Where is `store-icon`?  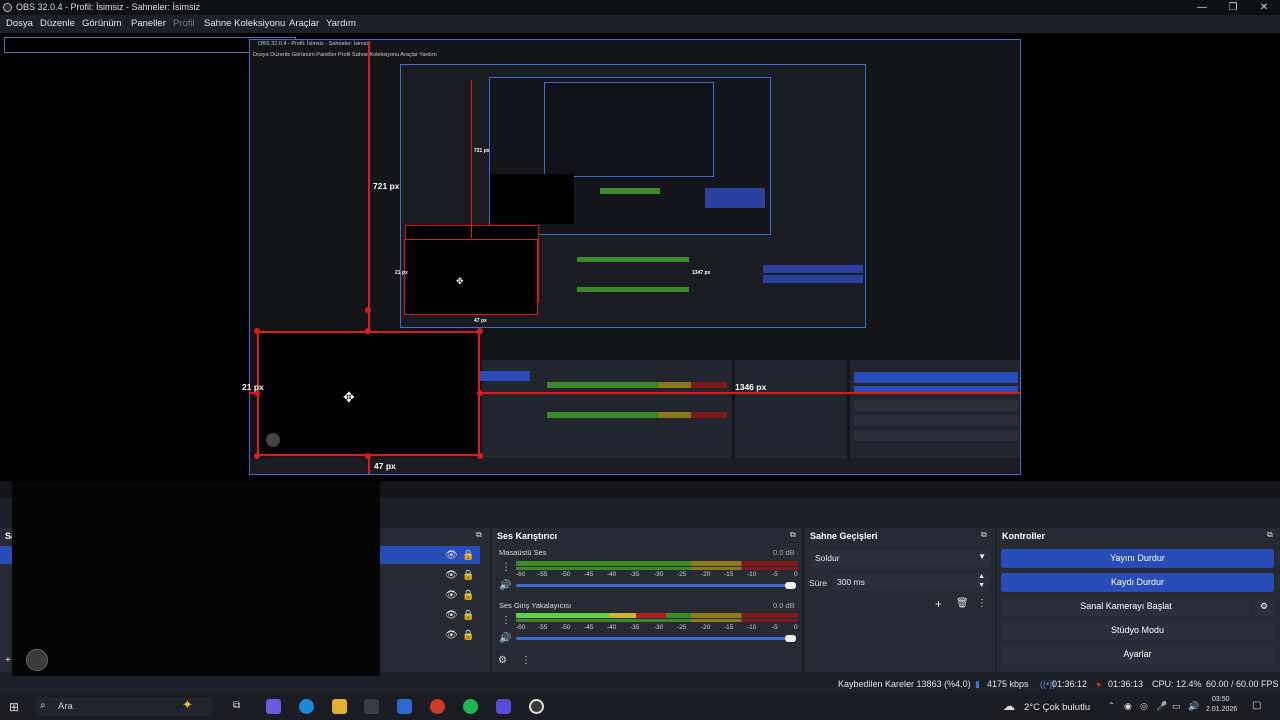
store-icon is located at coordinates (371, 706).